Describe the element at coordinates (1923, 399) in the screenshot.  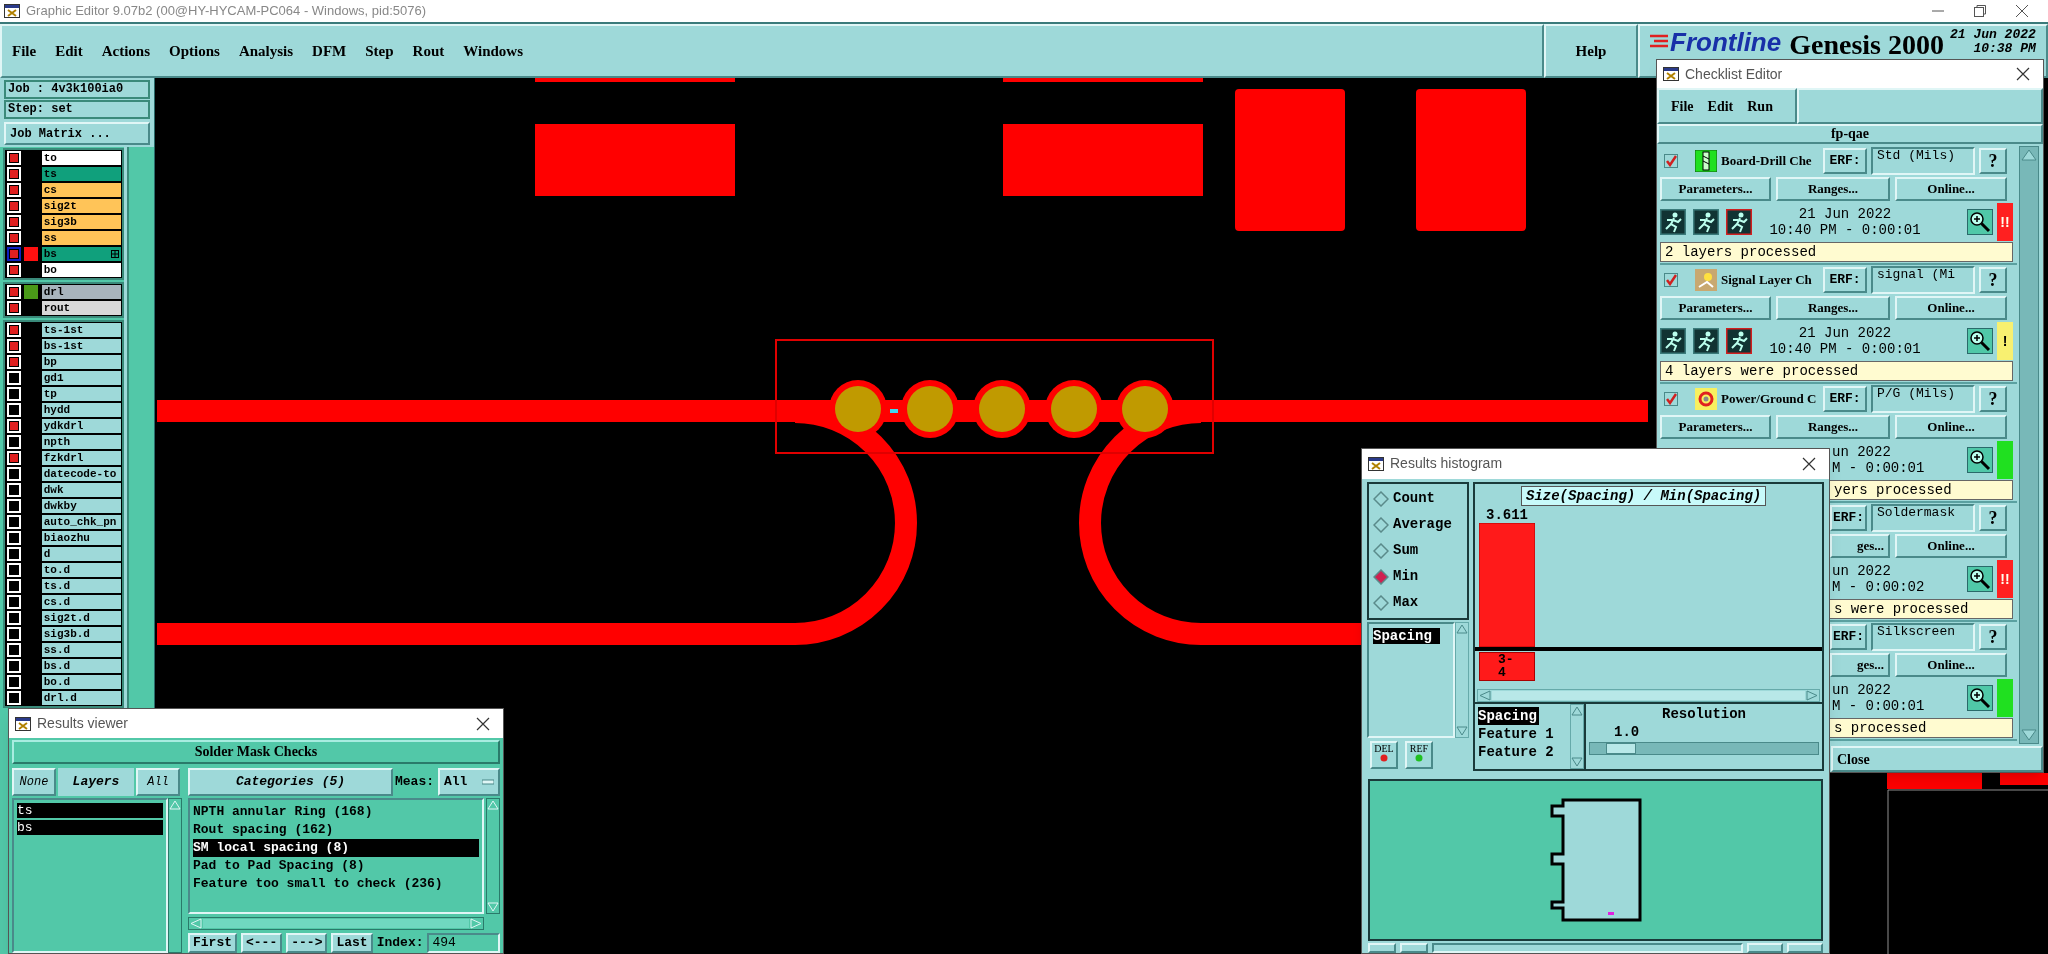
I see `erf-field: P/G (Mils)` at that location.